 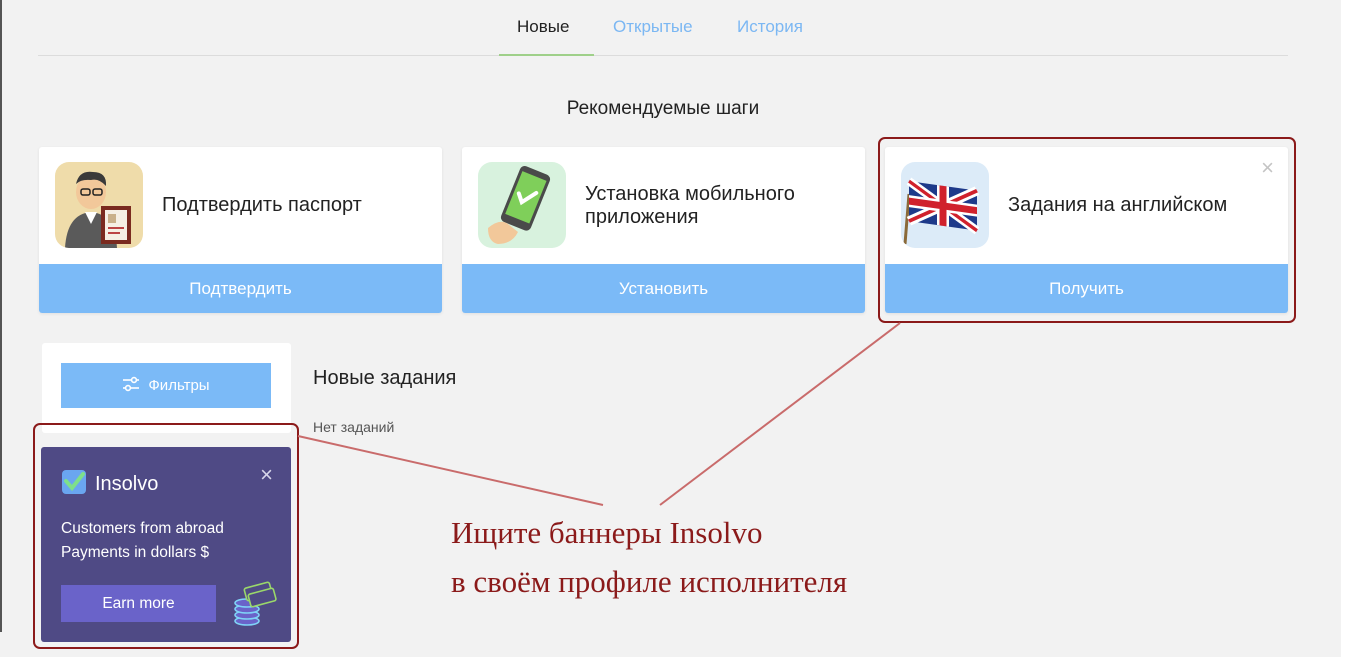 I want to click on left-border, so click(x=1, y=316).